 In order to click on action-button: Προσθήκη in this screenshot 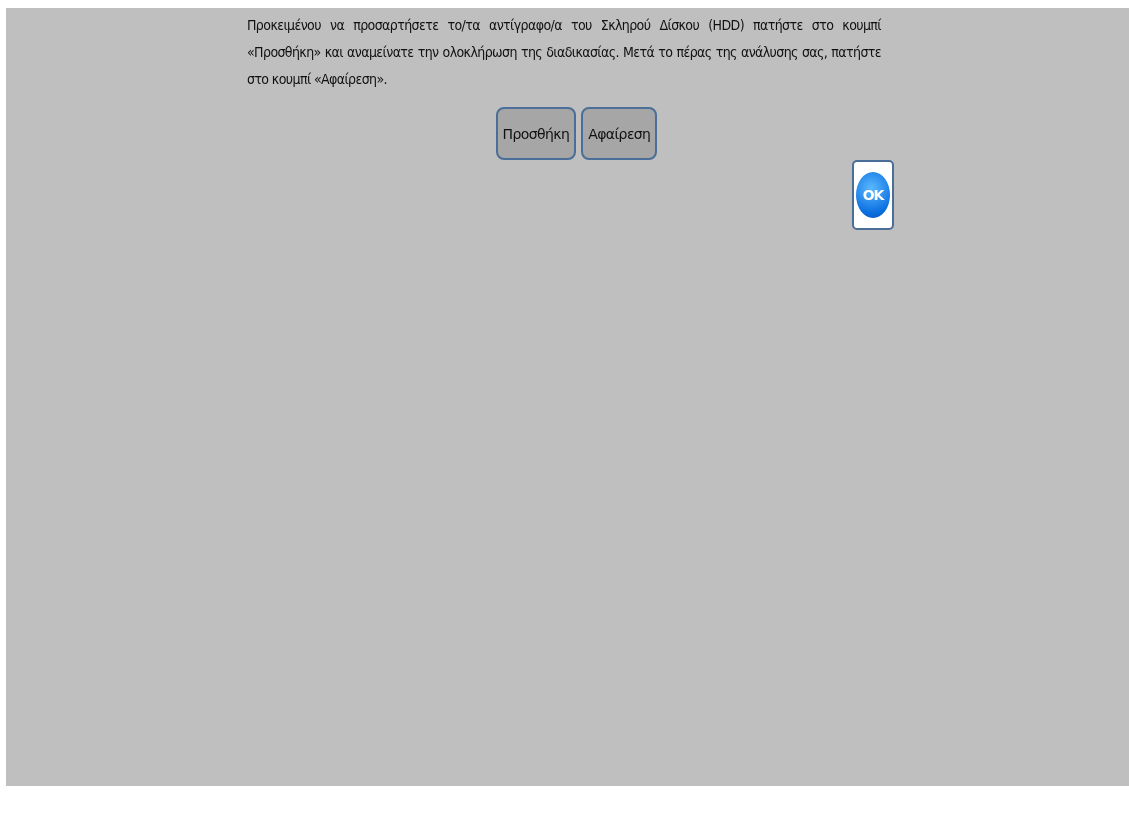, I will do `click(536, 133)`.